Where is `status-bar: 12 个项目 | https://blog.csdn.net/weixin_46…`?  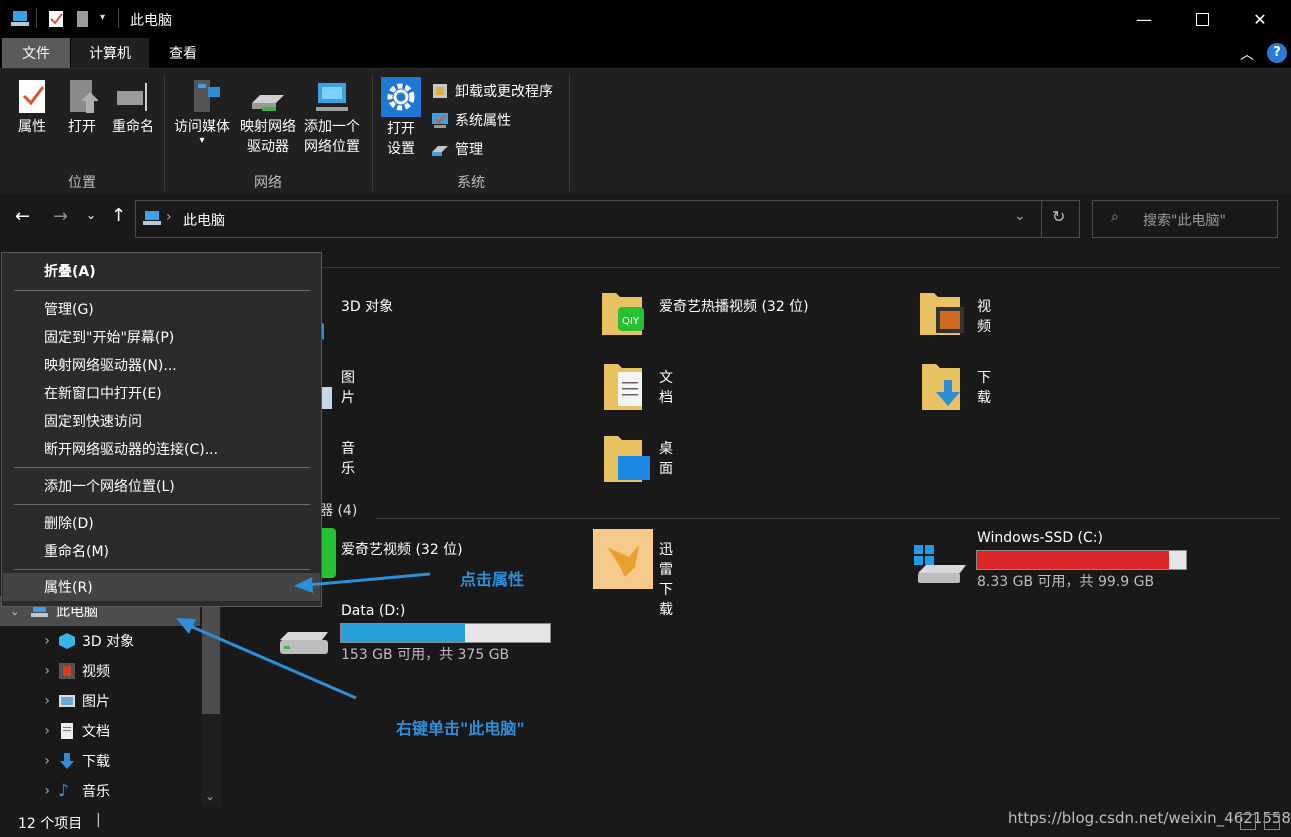
status-bar: 12 个项目 | https://blog.csdn.net/weixin_46… is located at coordinates (645, 822).